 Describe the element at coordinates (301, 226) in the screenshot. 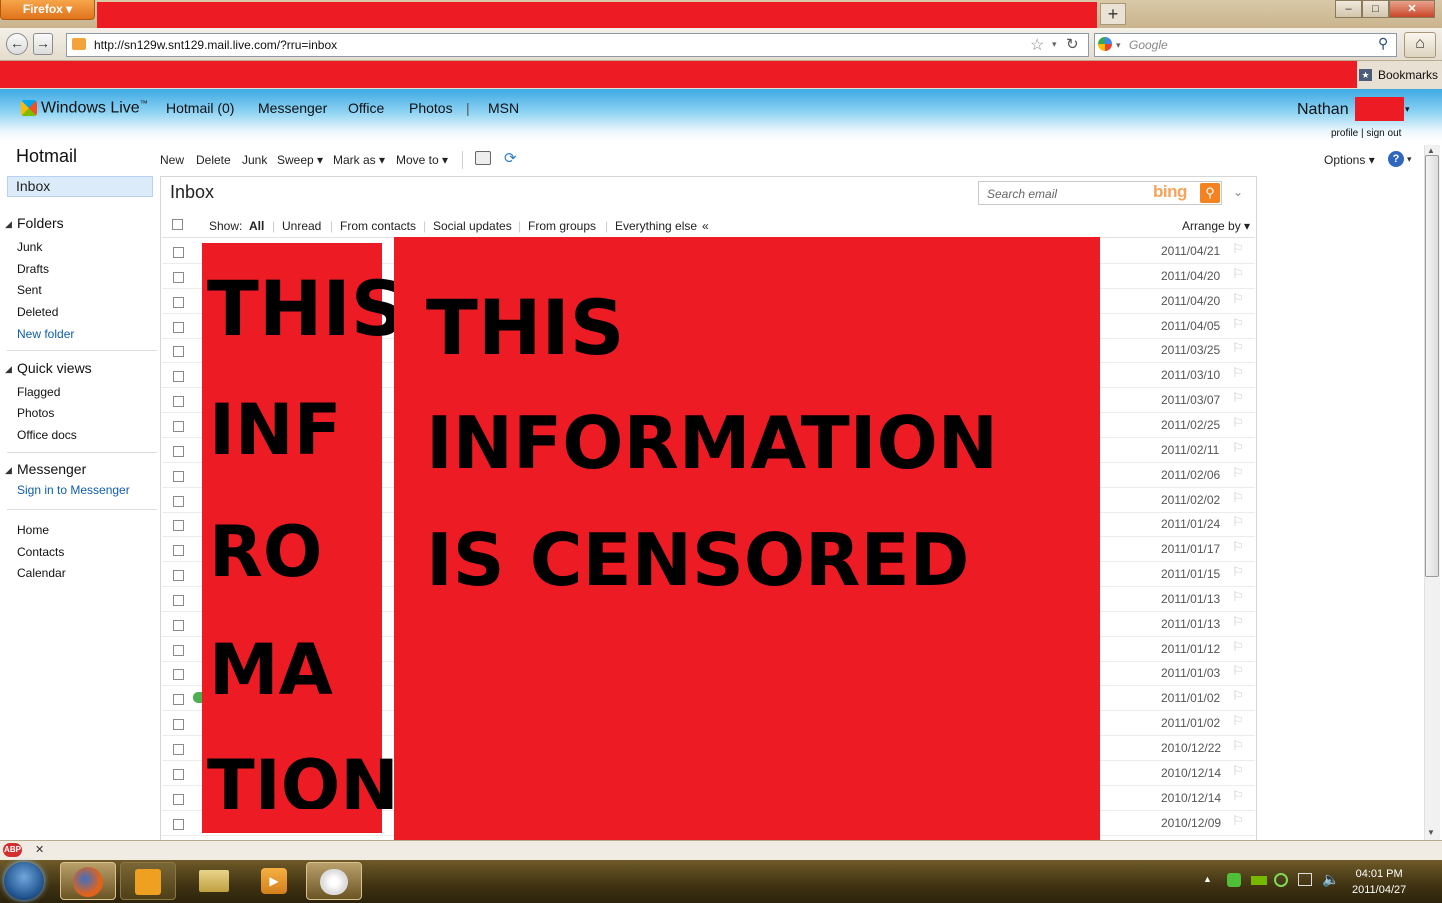

I see `filter-unread: Unread` at that location.